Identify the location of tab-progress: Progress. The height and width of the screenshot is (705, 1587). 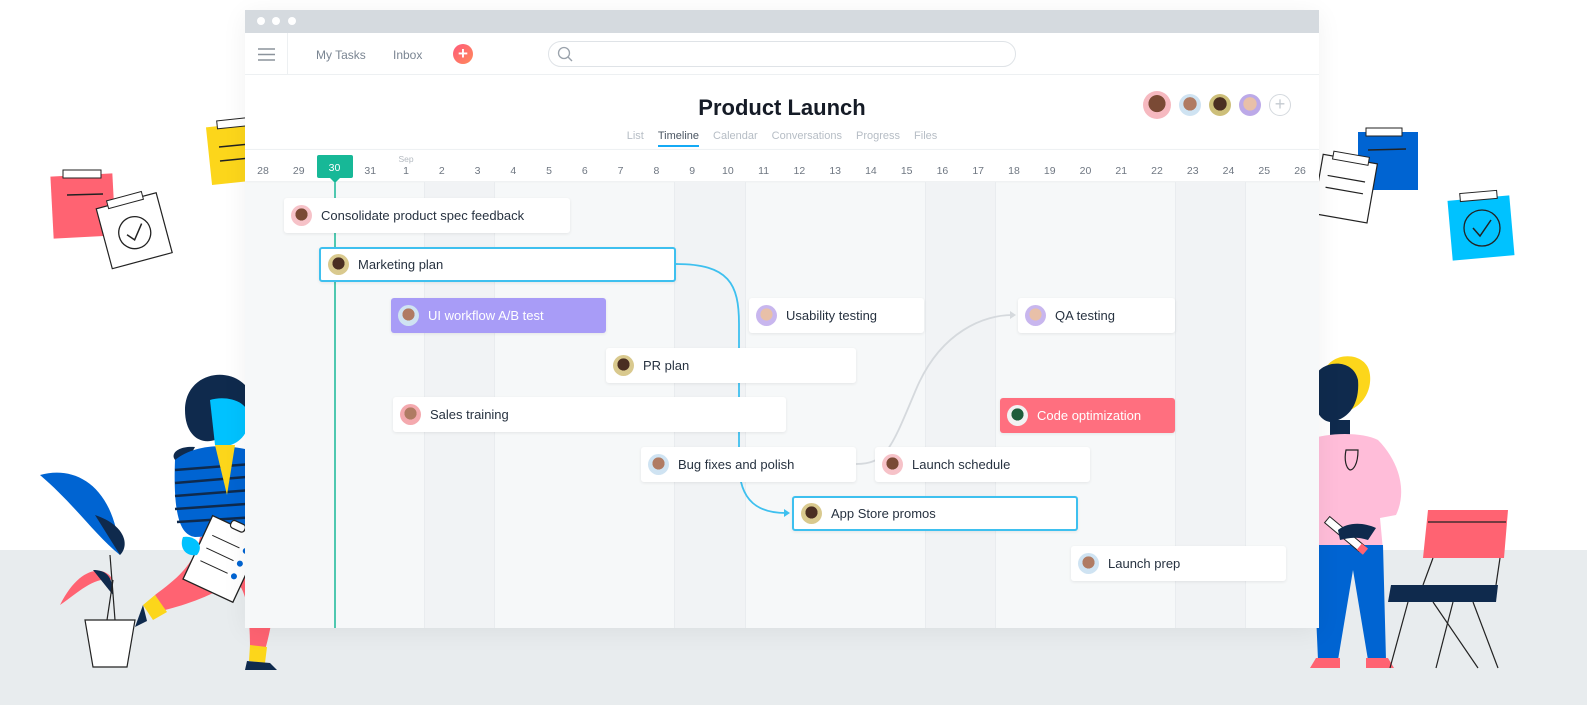
(878, 138).